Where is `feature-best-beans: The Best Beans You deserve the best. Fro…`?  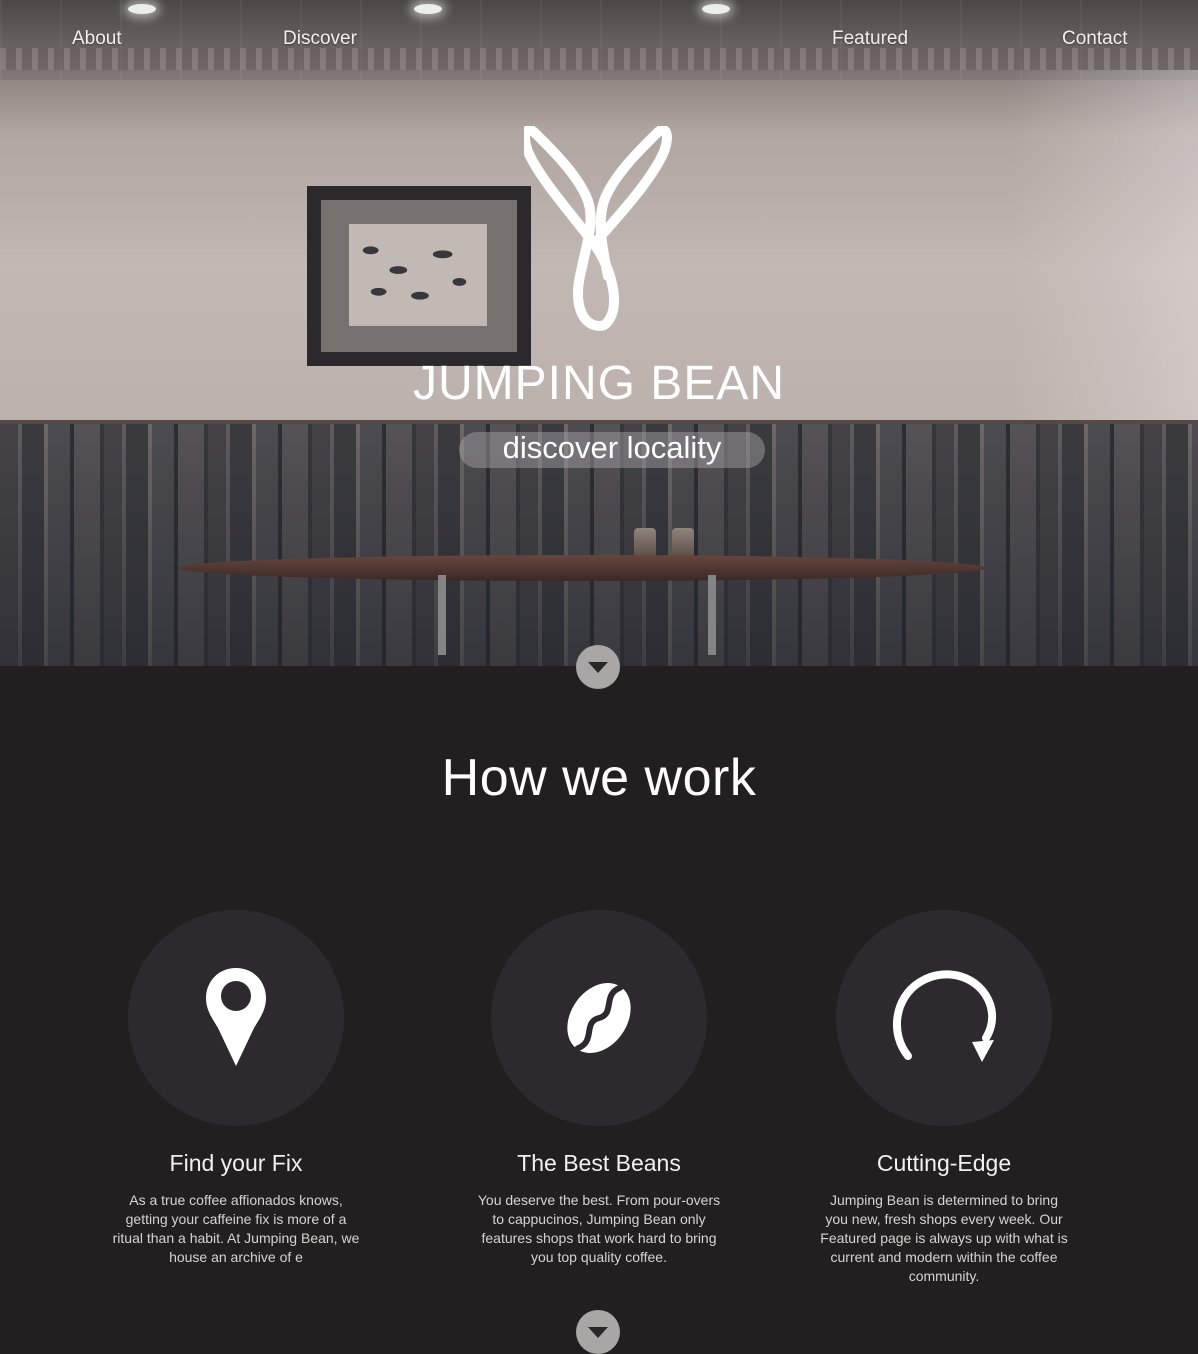
feature-best-beans: The Best Beans You deserve the best. Fro… is located at coordinates (599, 1088).